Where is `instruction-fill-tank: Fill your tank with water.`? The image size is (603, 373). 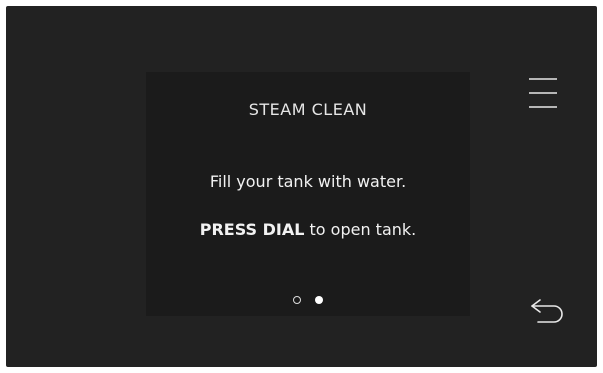
instruction-fill-tank: Fill your tank with water. is located at coordinates (308, 181).